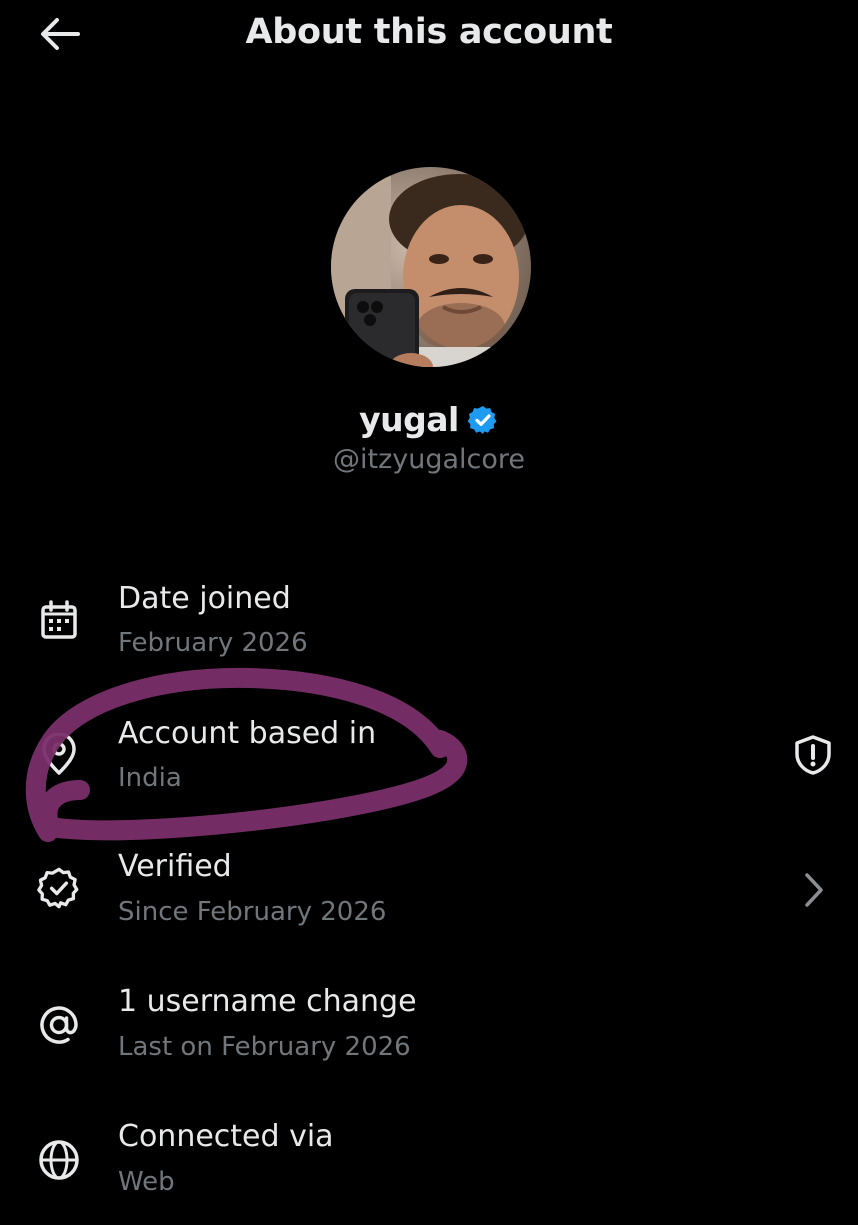 This screenshot has height=1225, width=858. I want to click on row-date-joined: Date joined February 2026, so click(429, 630).